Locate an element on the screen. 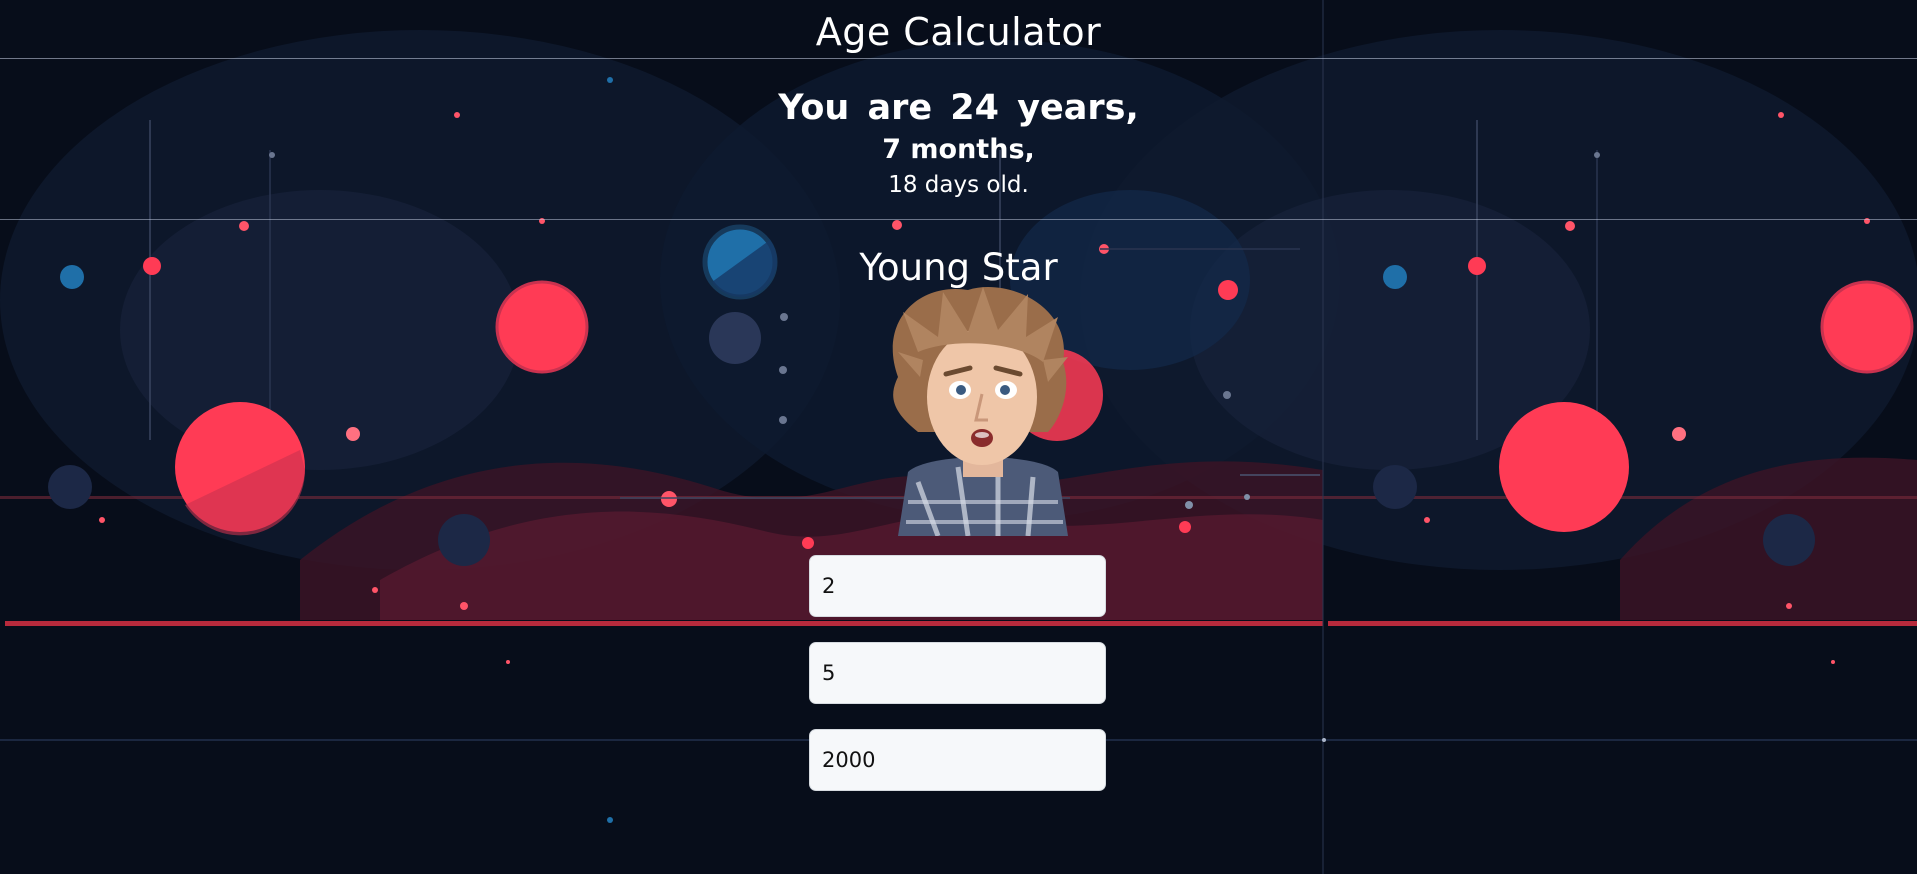  app-header: Age Calculator is located at coordinates (958, 29).